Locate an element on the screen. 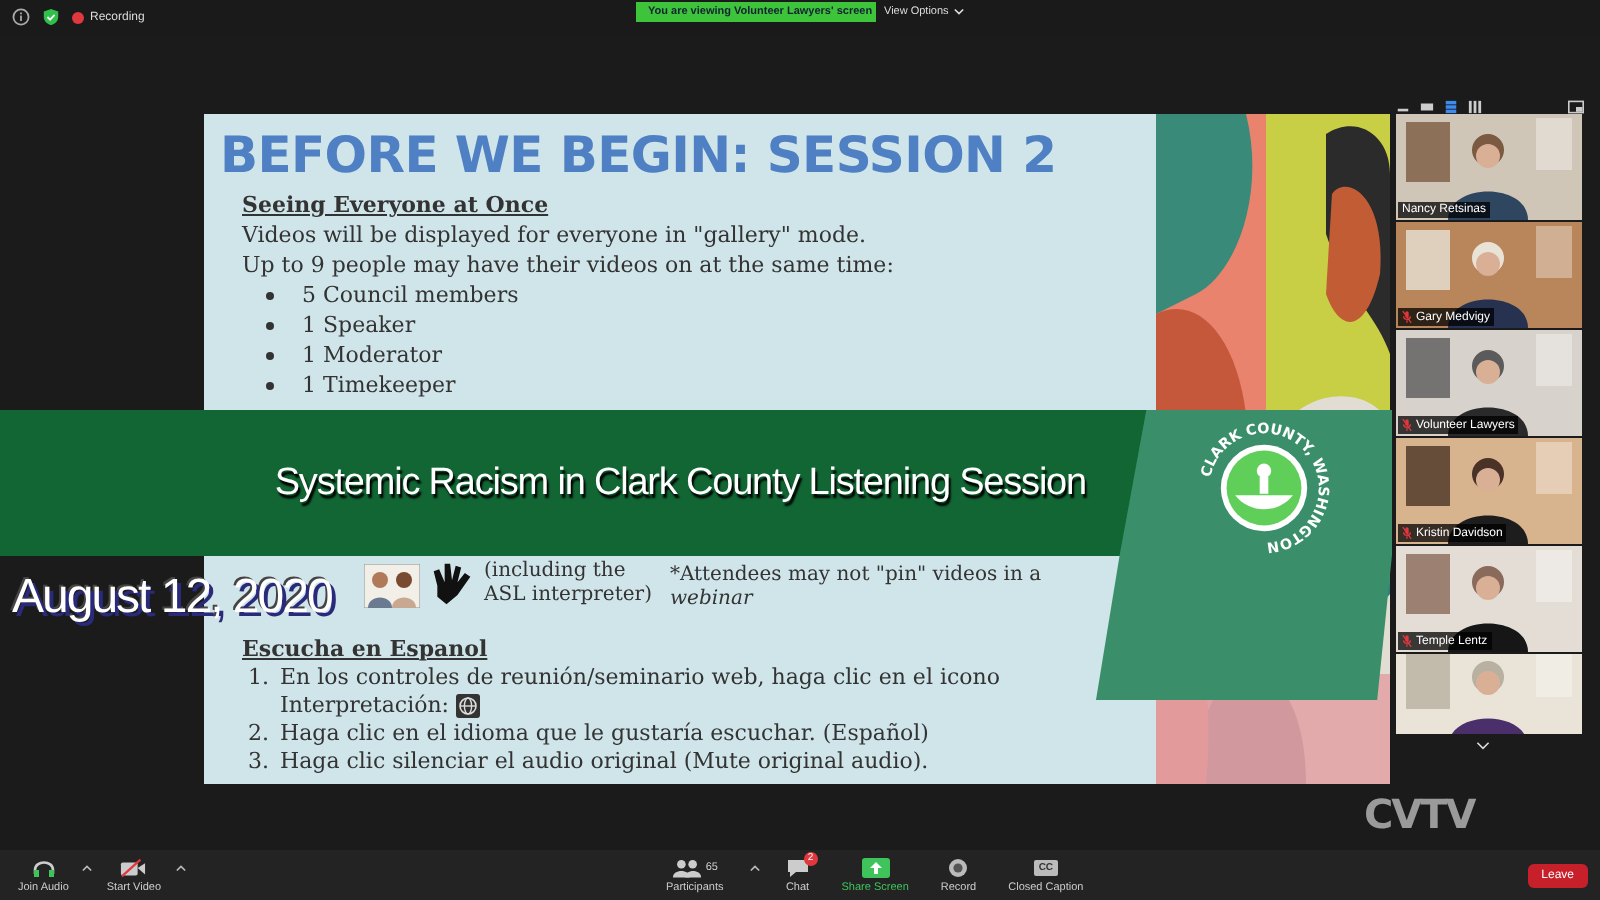 Image resolution: width=1600 pixels, height=900 pixels. bullet-text: 5 Council members is located at coordinates (410, 295).